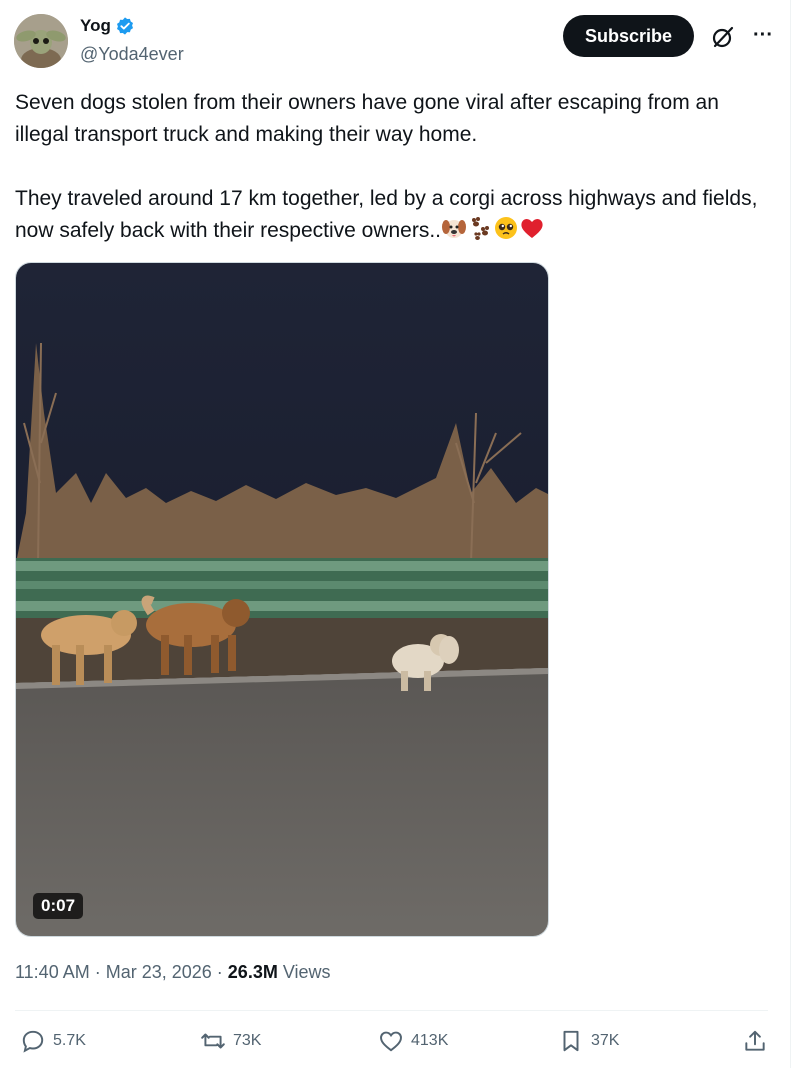 The height and width of the screenshot is (1068, 800). What do you see at coordinates (506, 233) in the screenshot?
I see `pleading-face-emoji` at bounding box center [506, 233].